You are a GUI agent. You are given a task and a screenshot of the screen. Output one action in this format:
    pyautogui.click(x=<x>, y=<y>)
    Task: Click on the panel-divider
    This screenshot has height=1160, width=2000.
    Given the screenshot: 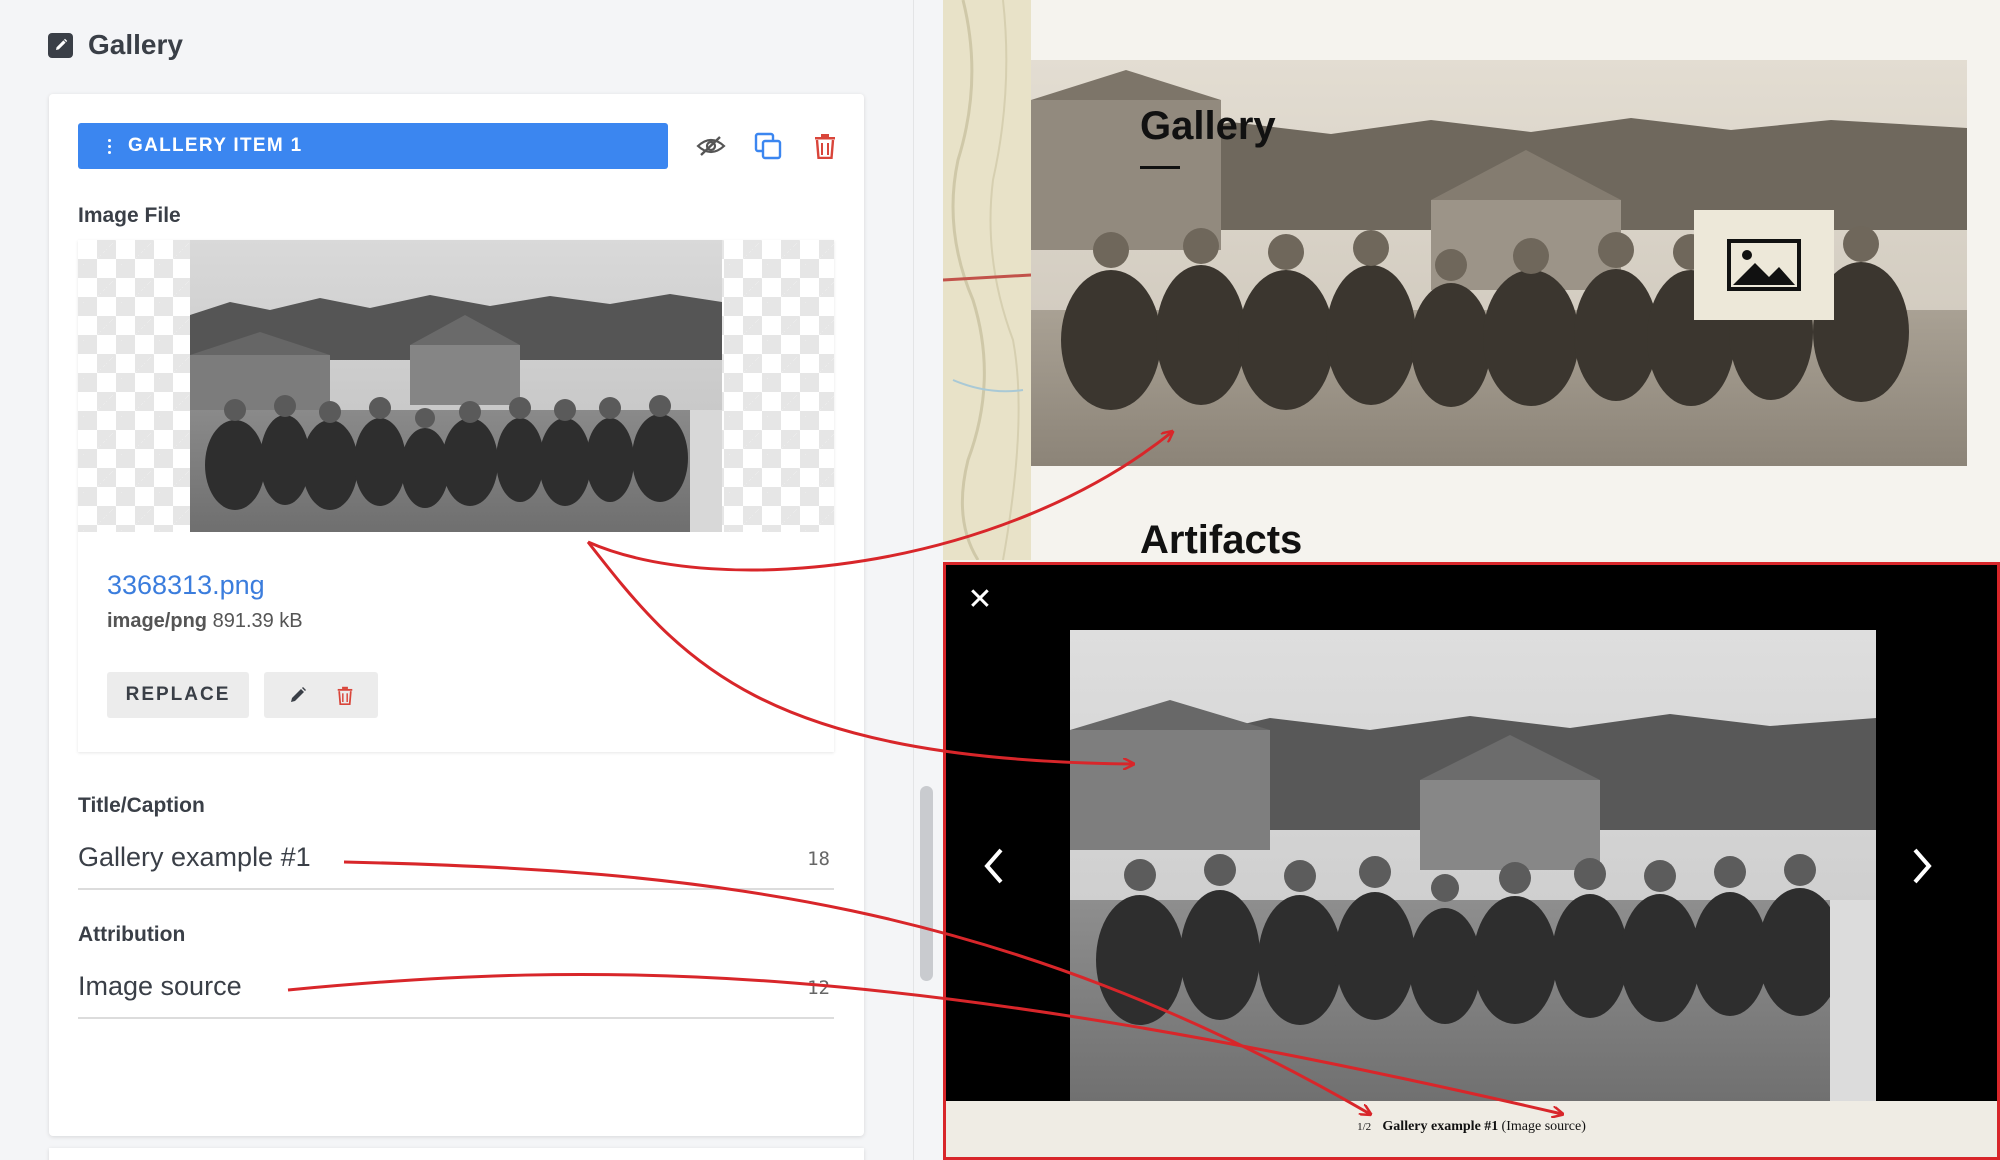 What is the action you would take?
    pyautogui.click(x=928, y=580)
    